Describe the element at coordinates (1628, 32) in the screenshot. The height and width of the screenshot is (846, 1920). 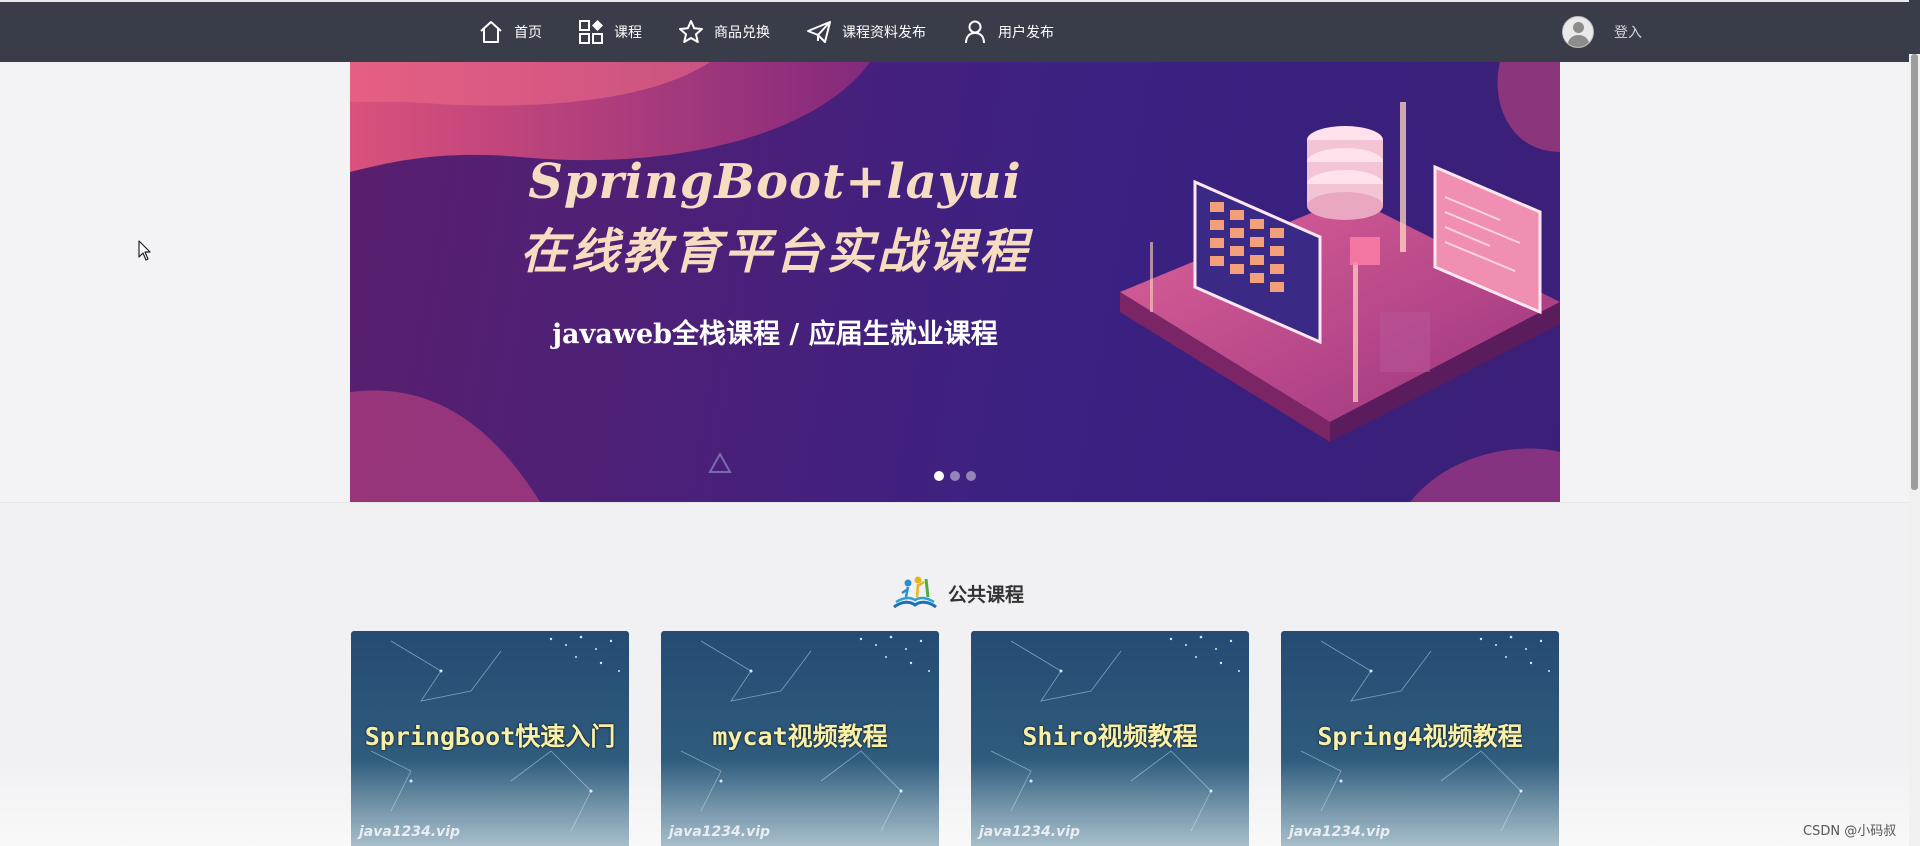
I see `login-link: 登入` at that location.